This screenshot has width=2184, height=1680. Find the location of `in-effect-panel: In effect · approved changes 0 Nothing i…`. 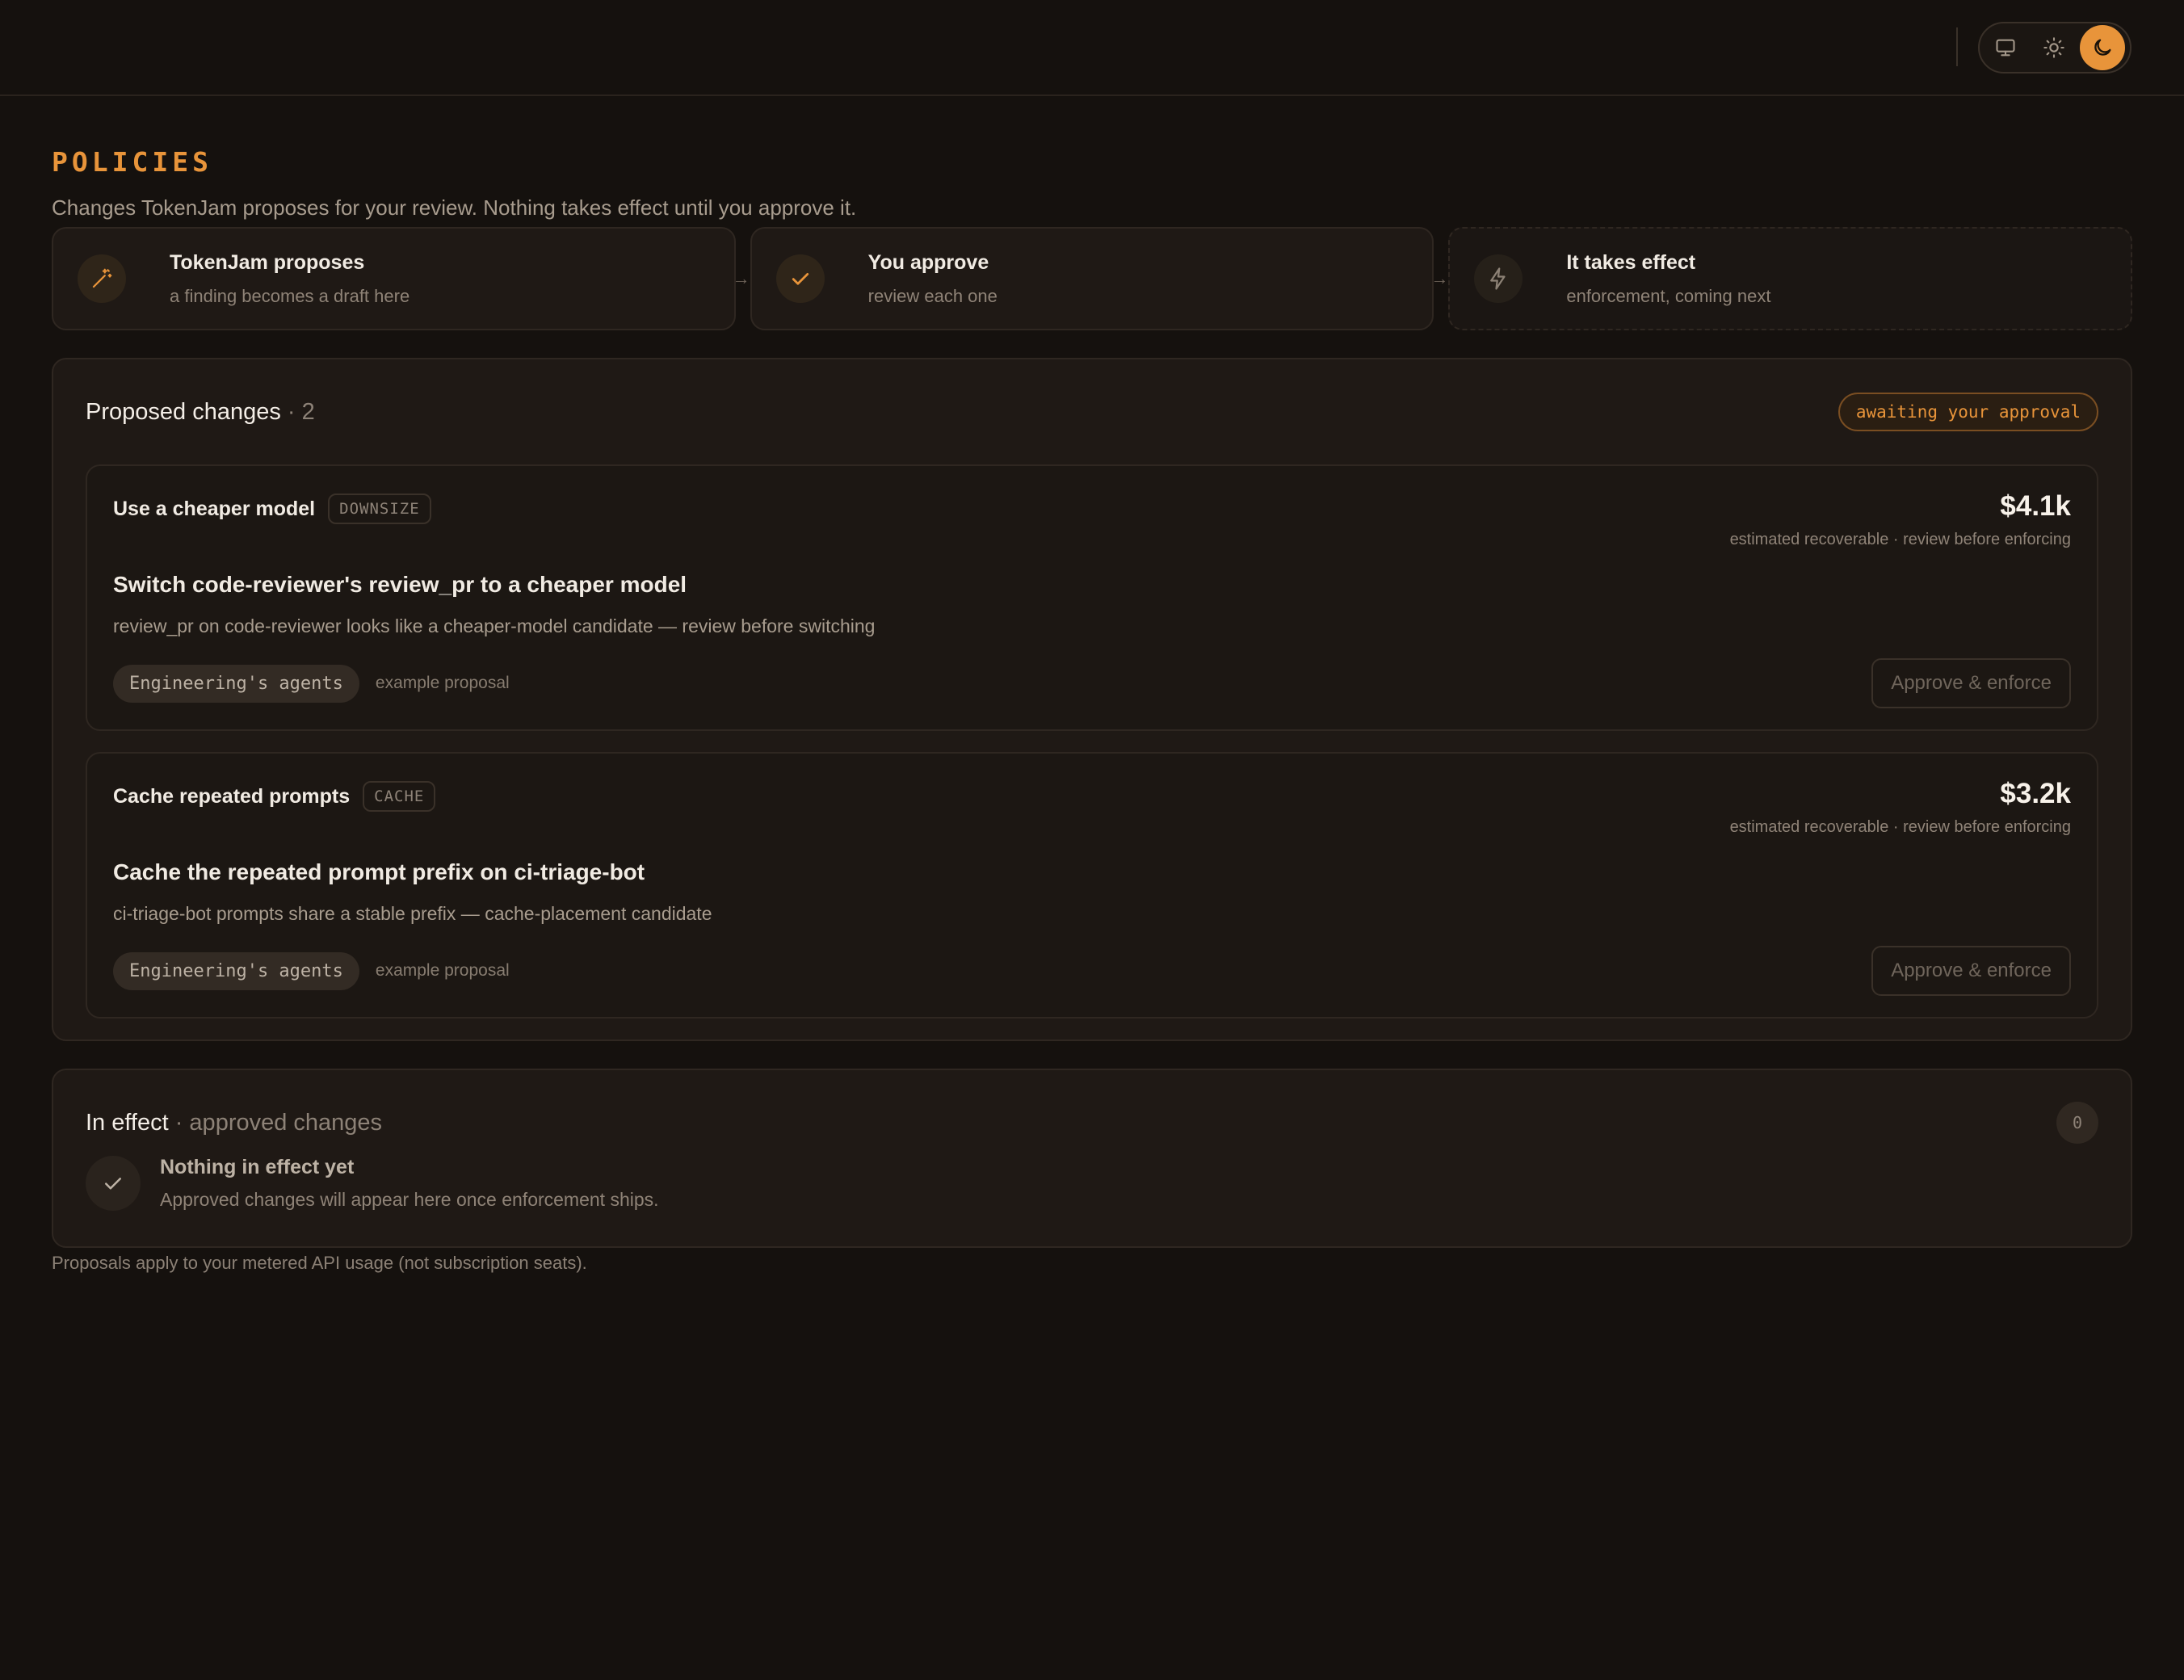

in-effect-panel: In effect · approved changes 0 Nothing i… is located at coordinates (1092, 1159).